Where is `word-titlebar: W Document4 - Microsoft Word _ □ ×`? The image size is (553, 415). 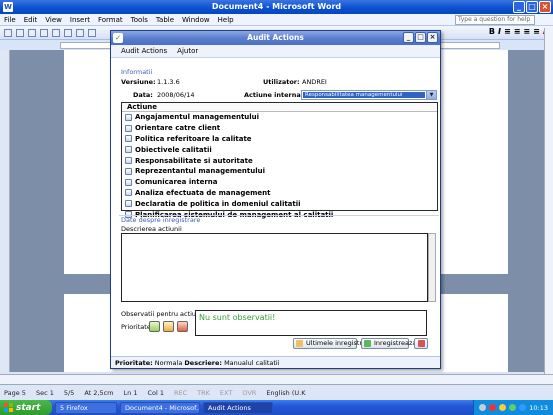 word-titlebar: W Document4 - Microsoft Word _ □ × is located at coordinates (276, 7).